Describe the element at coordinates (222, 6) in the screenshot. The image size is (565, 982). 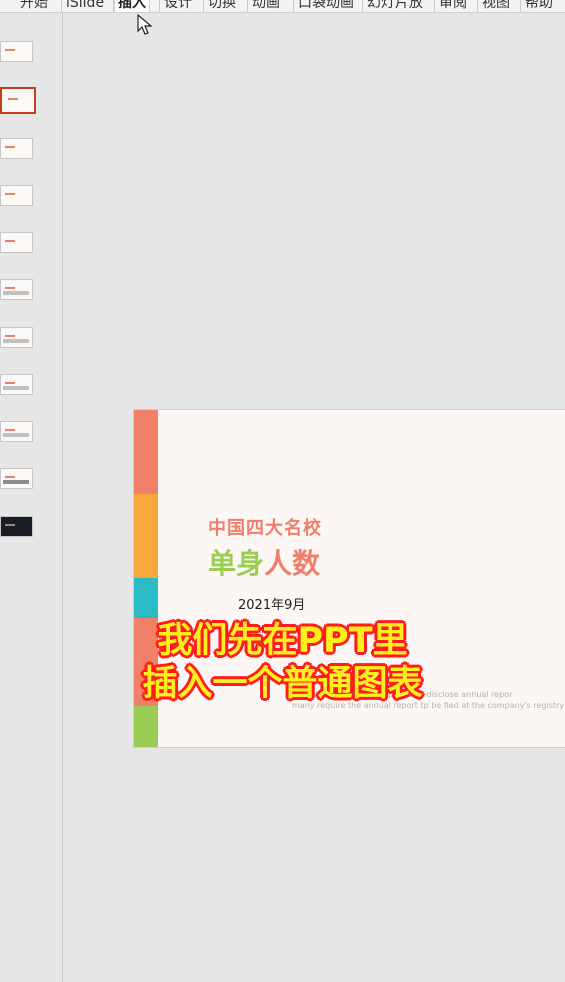
I see `ribbon-tab-4: 切换` at that location.